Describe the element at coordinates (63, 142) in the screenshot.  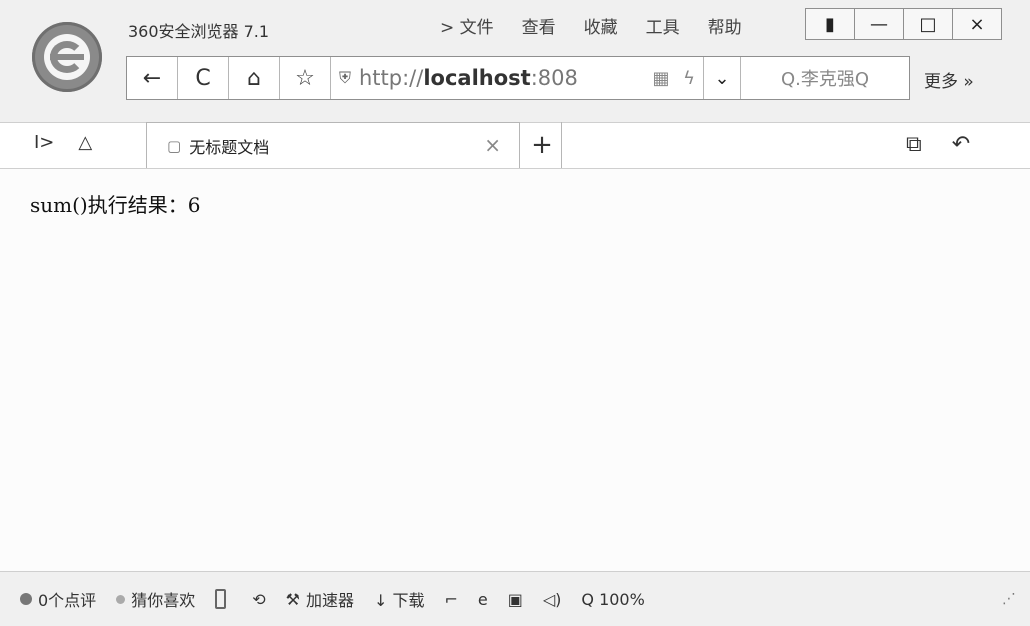
I see `tab-strip-left-icons: I> △` at that location.